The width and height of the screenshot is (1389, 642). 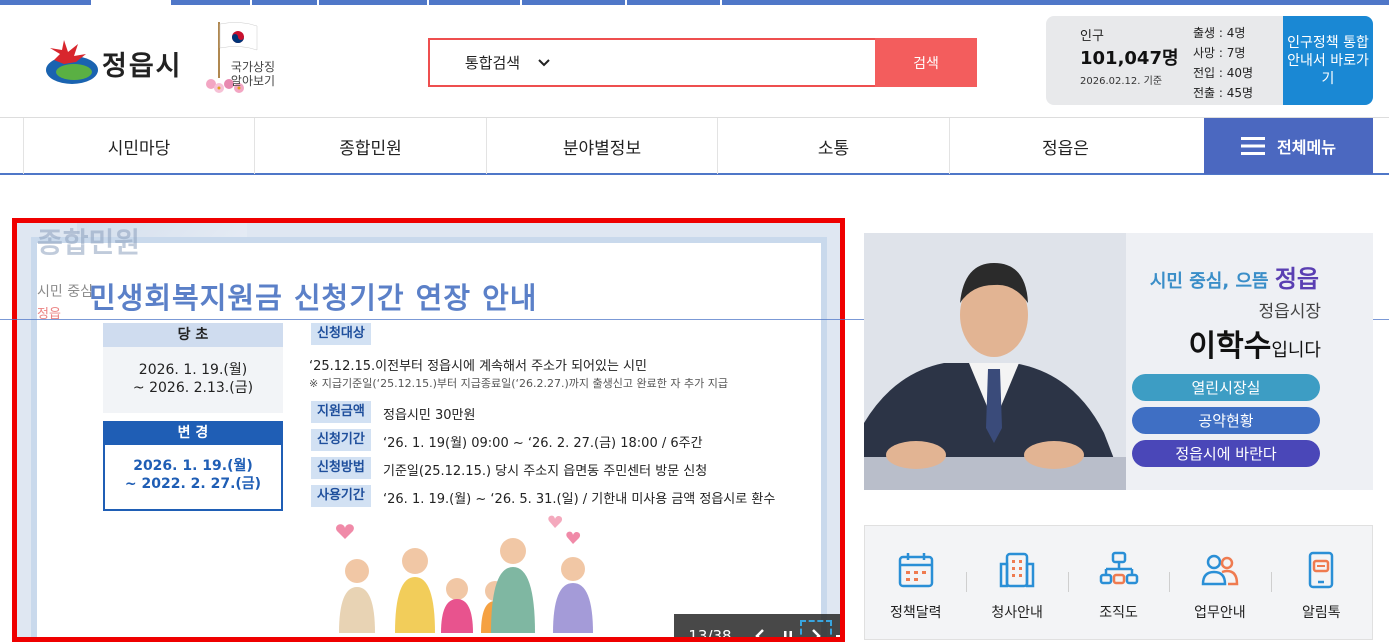 I want to click on quick-link-notification: 알림톡, so click(x=1321, y=582).